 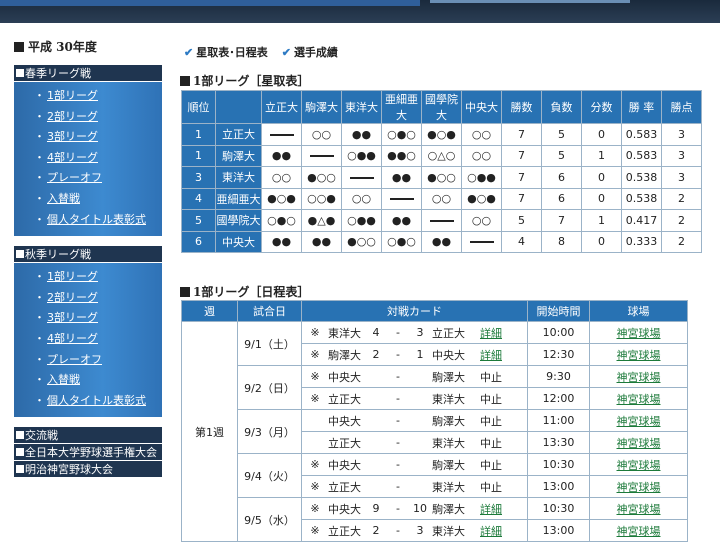 I want to click on square-icon, so click(x=20, y=254).